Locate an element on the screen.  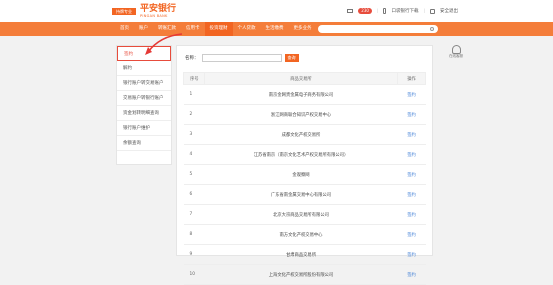
nav-item: 投资理财 is located at coordinates (218, 29).